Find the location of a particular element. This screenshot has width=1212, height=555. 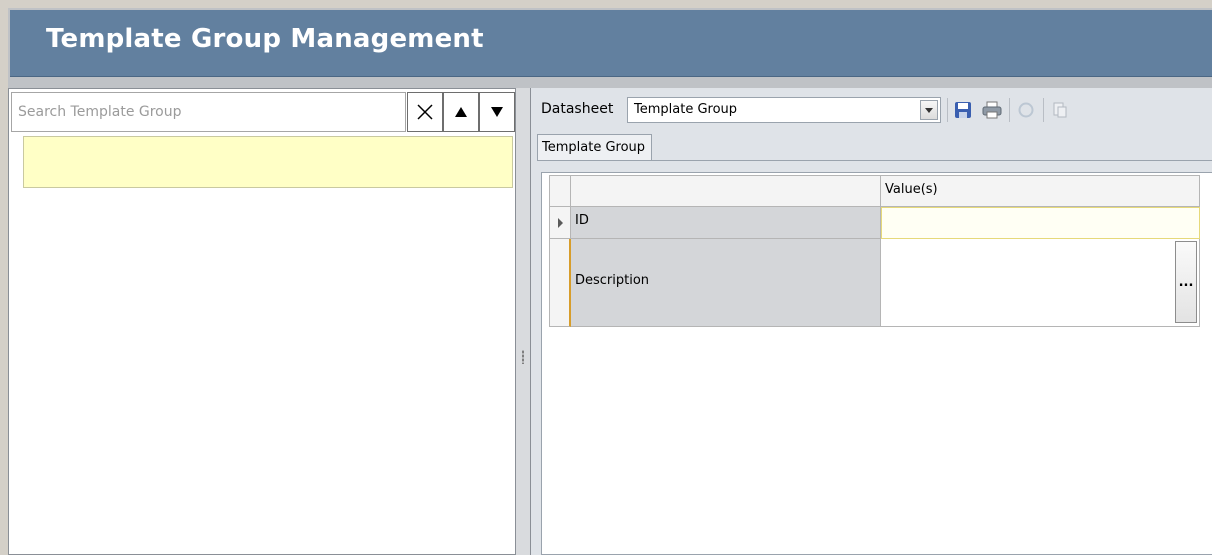

row-indicator-icon is located at coordinates (560, 223).